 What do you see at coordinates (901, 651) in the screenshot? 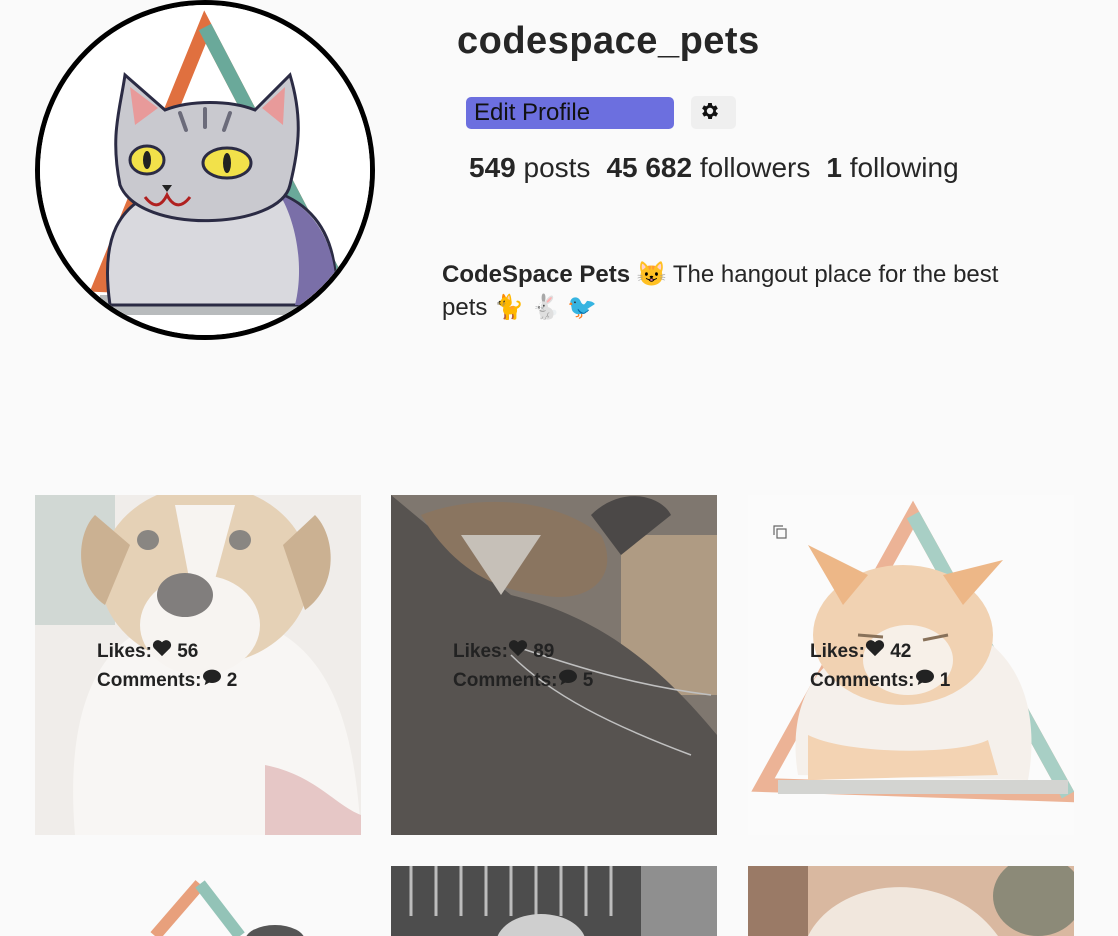
I see `likes-count: 42` at bounding box center [901, 651].